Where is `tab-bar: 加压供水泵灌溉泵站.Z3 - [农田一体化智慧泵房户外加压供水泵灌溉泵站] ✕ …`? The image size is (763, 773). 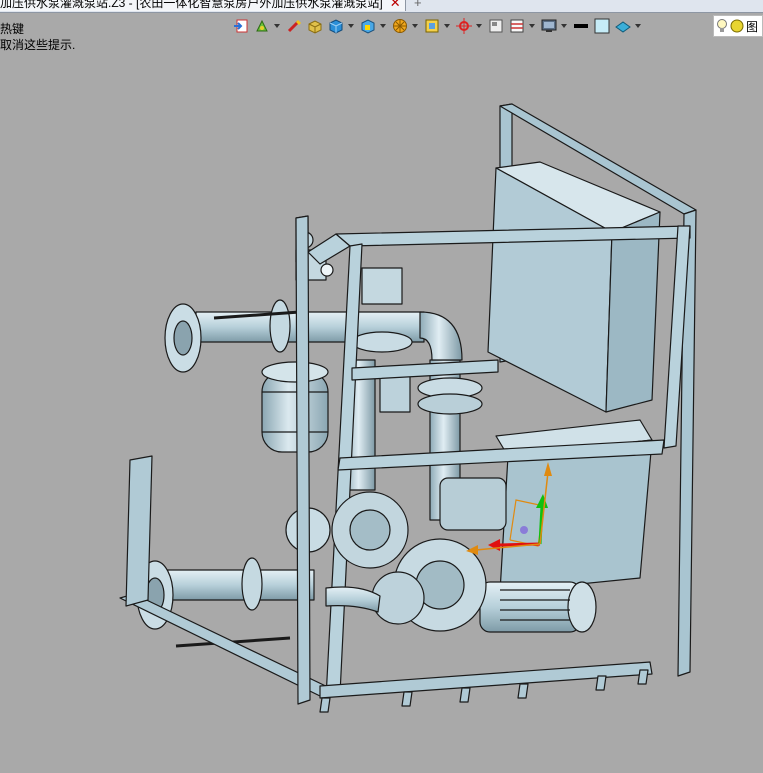 tab-bar: 加压供水泵灌溉泵站.Z3 - [农田一体化智慧泵房户外加压供水泵灌溉泵站] ✕ … is located at coordinates (381, 6).